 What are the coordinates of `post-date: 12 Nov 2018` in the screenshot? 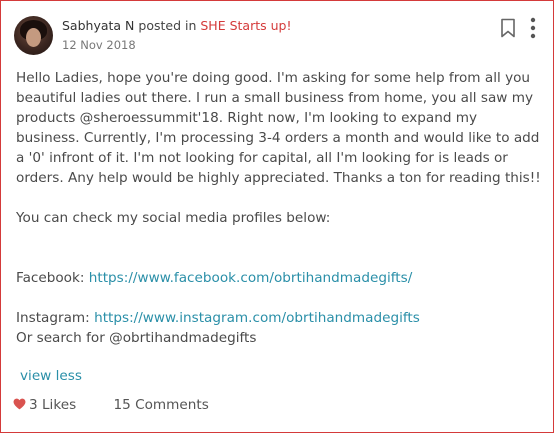 It's located at (99, 45).